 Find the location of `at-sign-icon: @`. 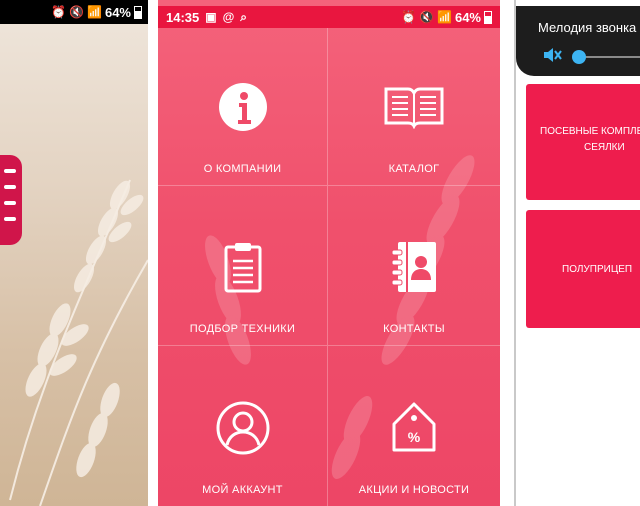

at-sign-icon: @ is located at coordinates (228, 17).